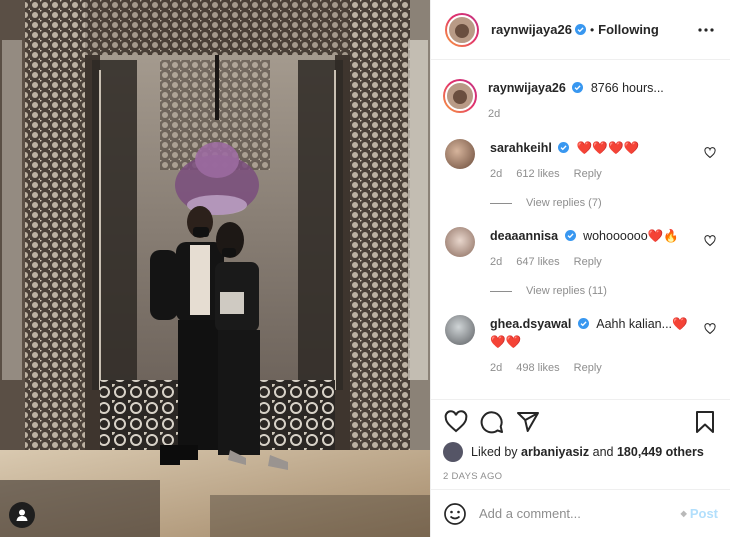  I want to click on likes-connector: and, so click(603, 452).